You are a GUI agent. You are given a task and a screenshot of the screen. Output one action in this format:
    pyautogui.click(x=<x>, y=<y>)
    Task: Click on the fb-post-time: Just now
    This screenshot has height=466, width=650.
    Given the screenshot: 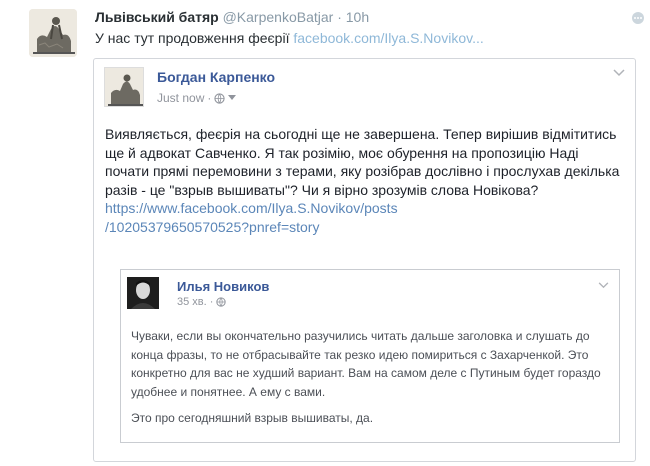 What is the action you would take?
    pyautogui.click(x=180, y=98)
    